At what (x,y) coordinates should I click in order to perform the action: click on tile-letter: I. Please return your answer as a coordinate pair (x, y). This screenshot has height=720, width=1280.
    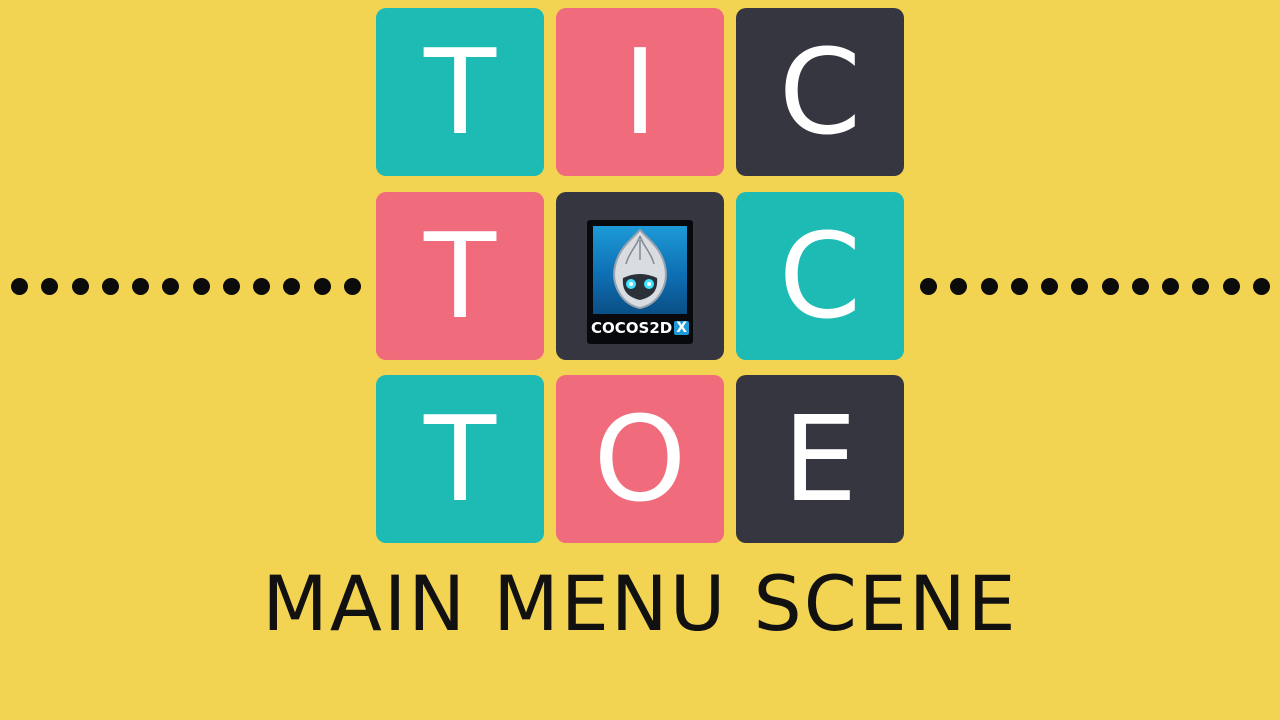
    Looking at the image, I should click on (640, 92).